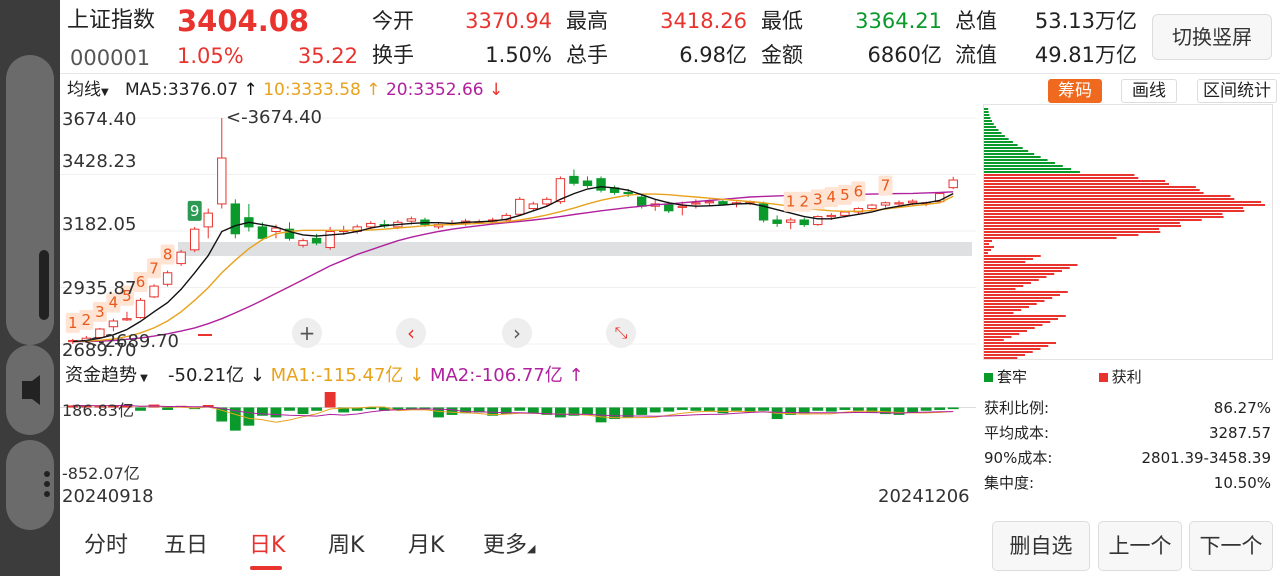 The width and height of the screenshot is (1280, 576). I want to click on index-name: 上证指数, so click(111, 20).